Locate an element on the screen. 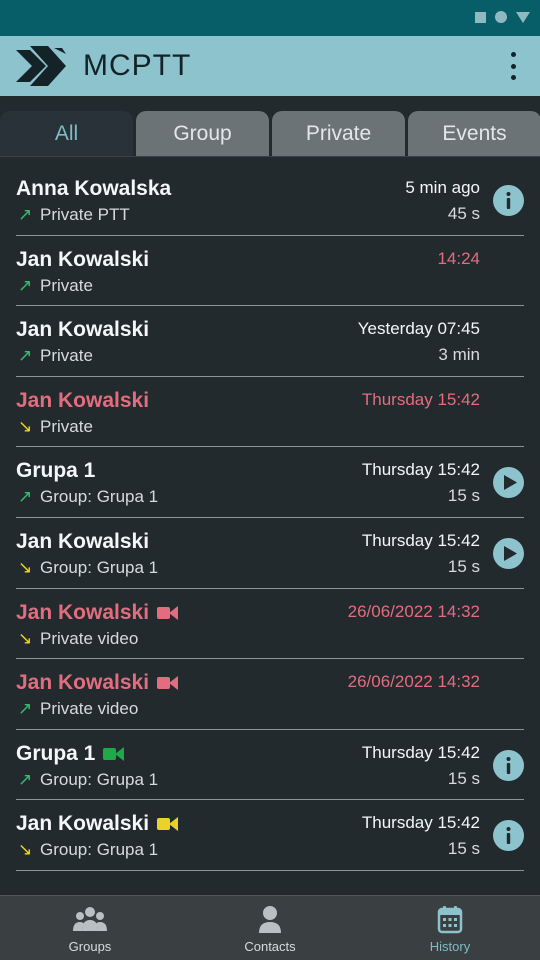 The image size is (540, 960). nav-history: History is located at coordinates (450, 928).